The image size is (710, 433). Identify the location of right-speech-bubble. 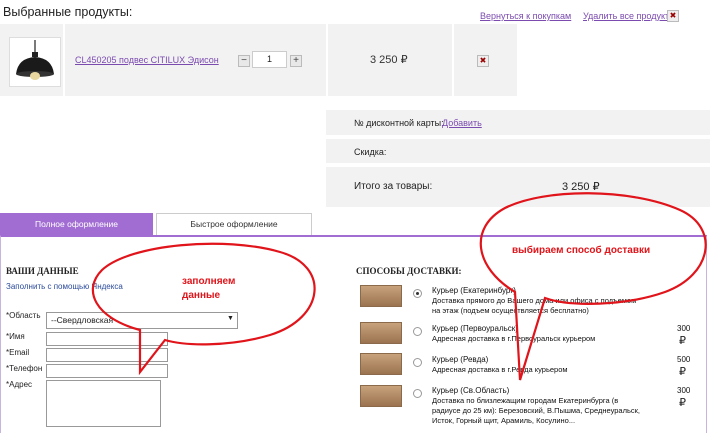
(593, 286).